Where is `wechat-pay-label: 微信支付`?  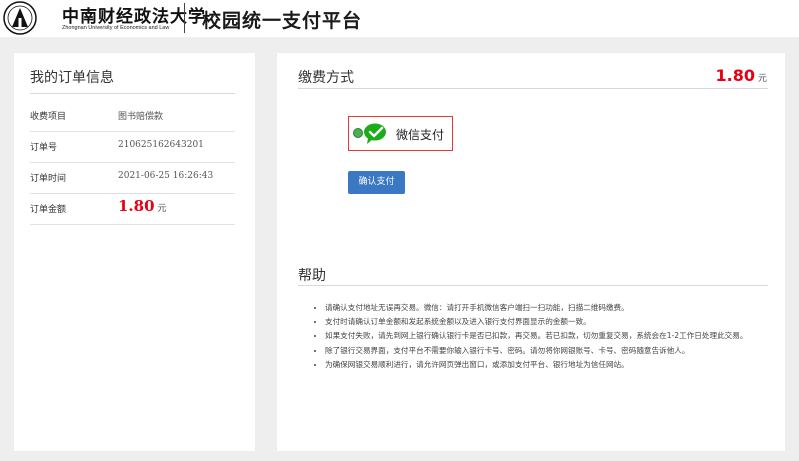 wechat-pay-label: 微信支付 is located at coordinates (420, 135).